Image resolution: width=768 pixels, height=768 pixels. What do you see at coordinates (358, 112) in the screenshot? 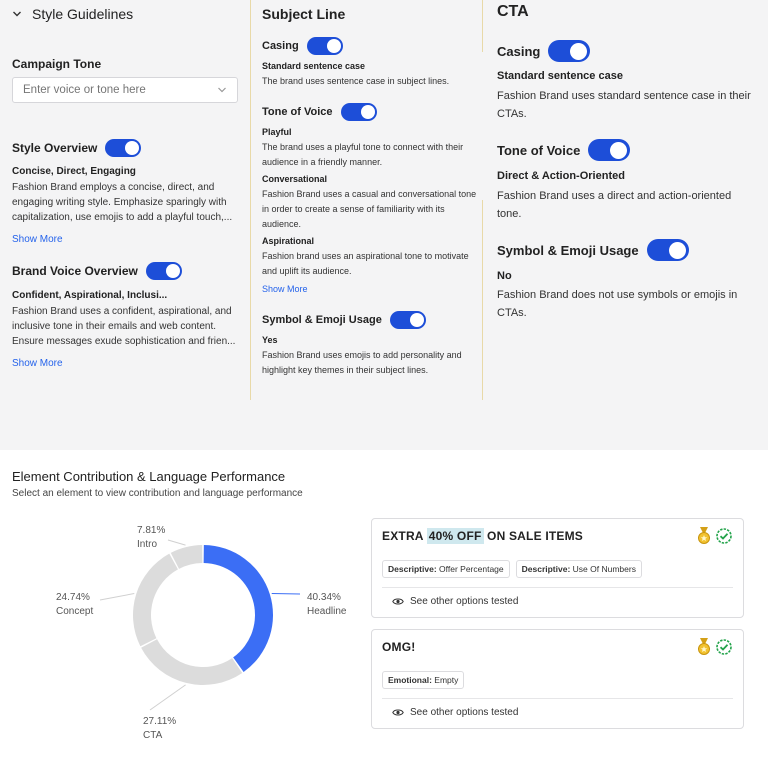
I see `subject-tone-toggle` at bounding box center [358, 112].